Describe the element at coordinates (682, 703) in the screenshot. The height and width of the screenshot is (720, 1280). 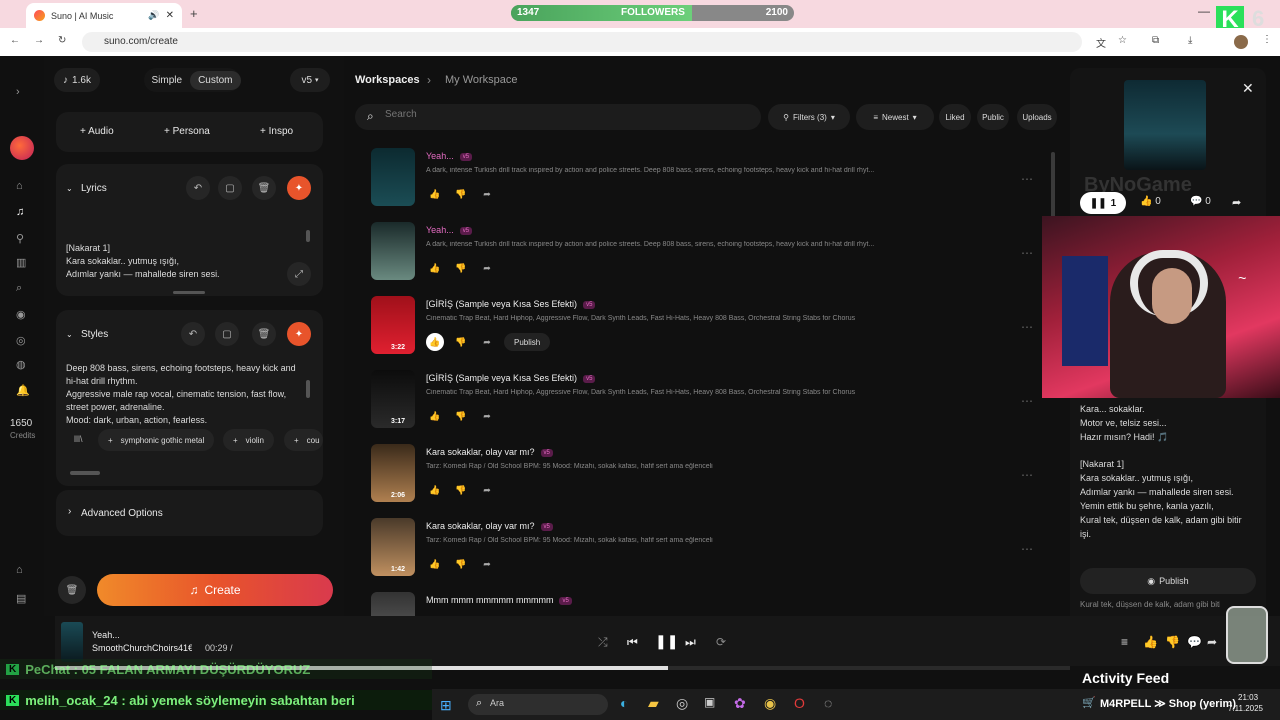
I see `steam-icon: ◎` at that location.